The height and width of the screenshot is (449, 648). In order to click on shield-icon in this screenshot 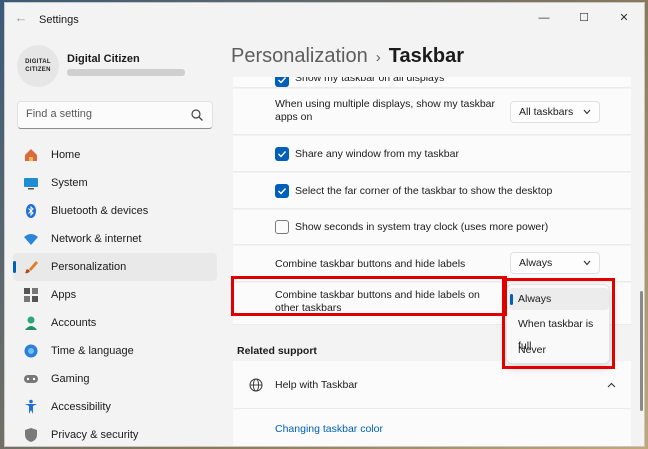, I will do `click(31, 435)`.